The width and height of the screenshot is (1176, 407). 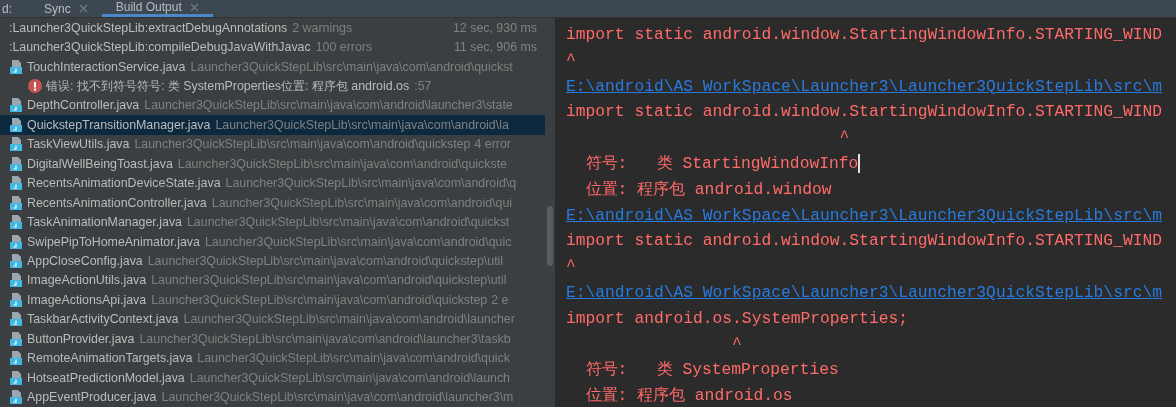 What do you see at coordinates (106, 66) in the screenshot?
I see `file-name: TouchInteractionService.java` at bounding box center [106, 66].